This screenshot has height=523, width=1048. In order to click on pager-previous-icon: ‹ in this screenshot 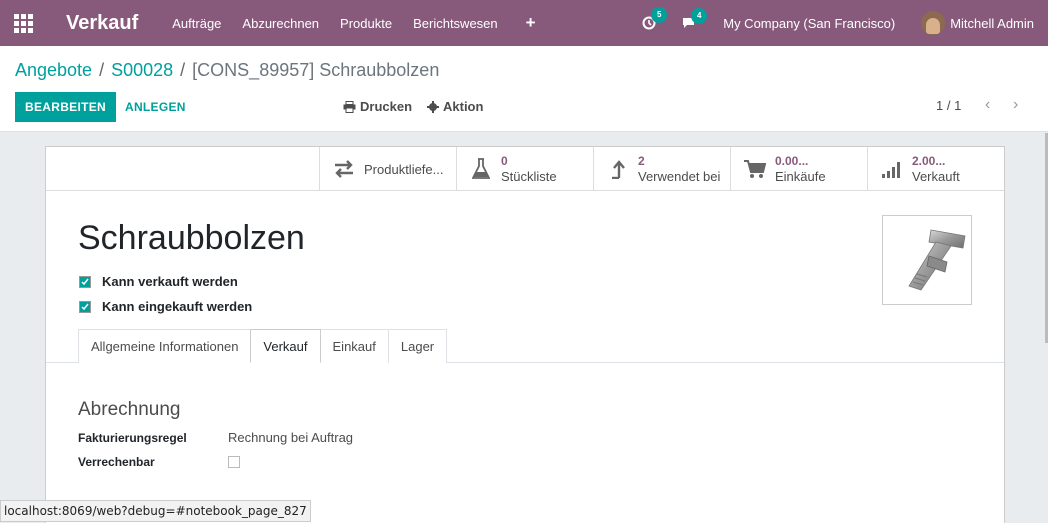, I will do `click(987, 105)`.